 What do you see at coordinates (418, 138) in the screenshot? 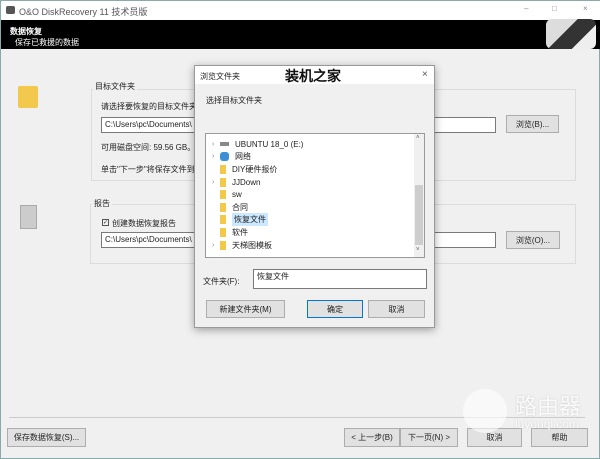
I see `scroll-up-icon: ˄` at bounding box center [418, 138].